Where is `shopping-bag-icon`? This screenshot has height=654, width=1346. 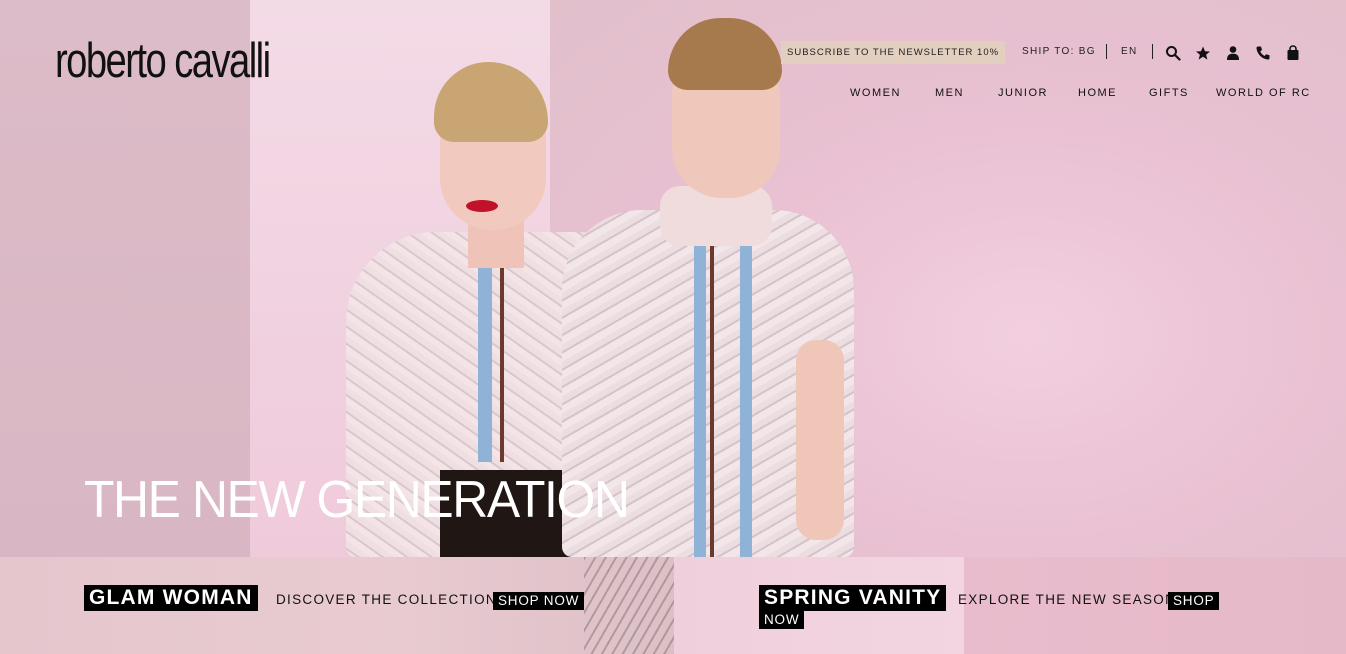 shopping-bag-icon is located at coordinates (1293, 53).